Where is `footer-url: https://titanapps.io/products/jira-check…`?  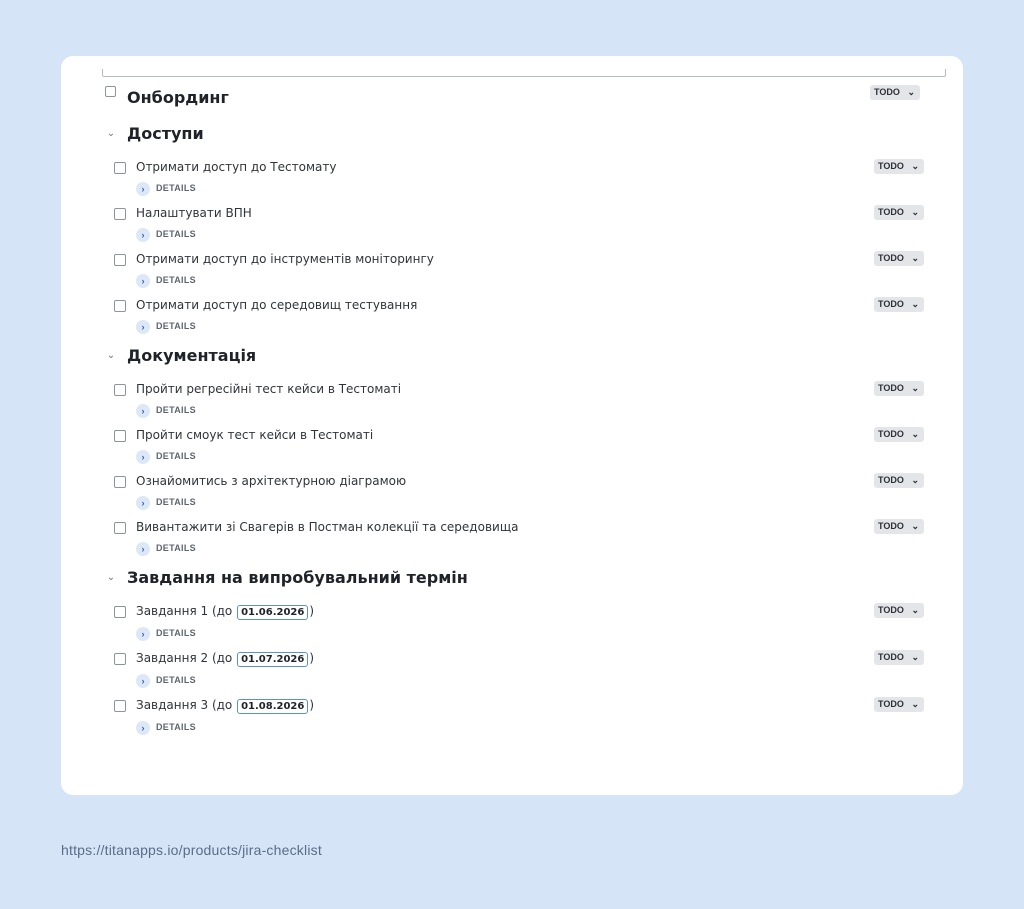
footer-url: https://titanapps.io/products/jira-check… is located at coordinates (191, 850).